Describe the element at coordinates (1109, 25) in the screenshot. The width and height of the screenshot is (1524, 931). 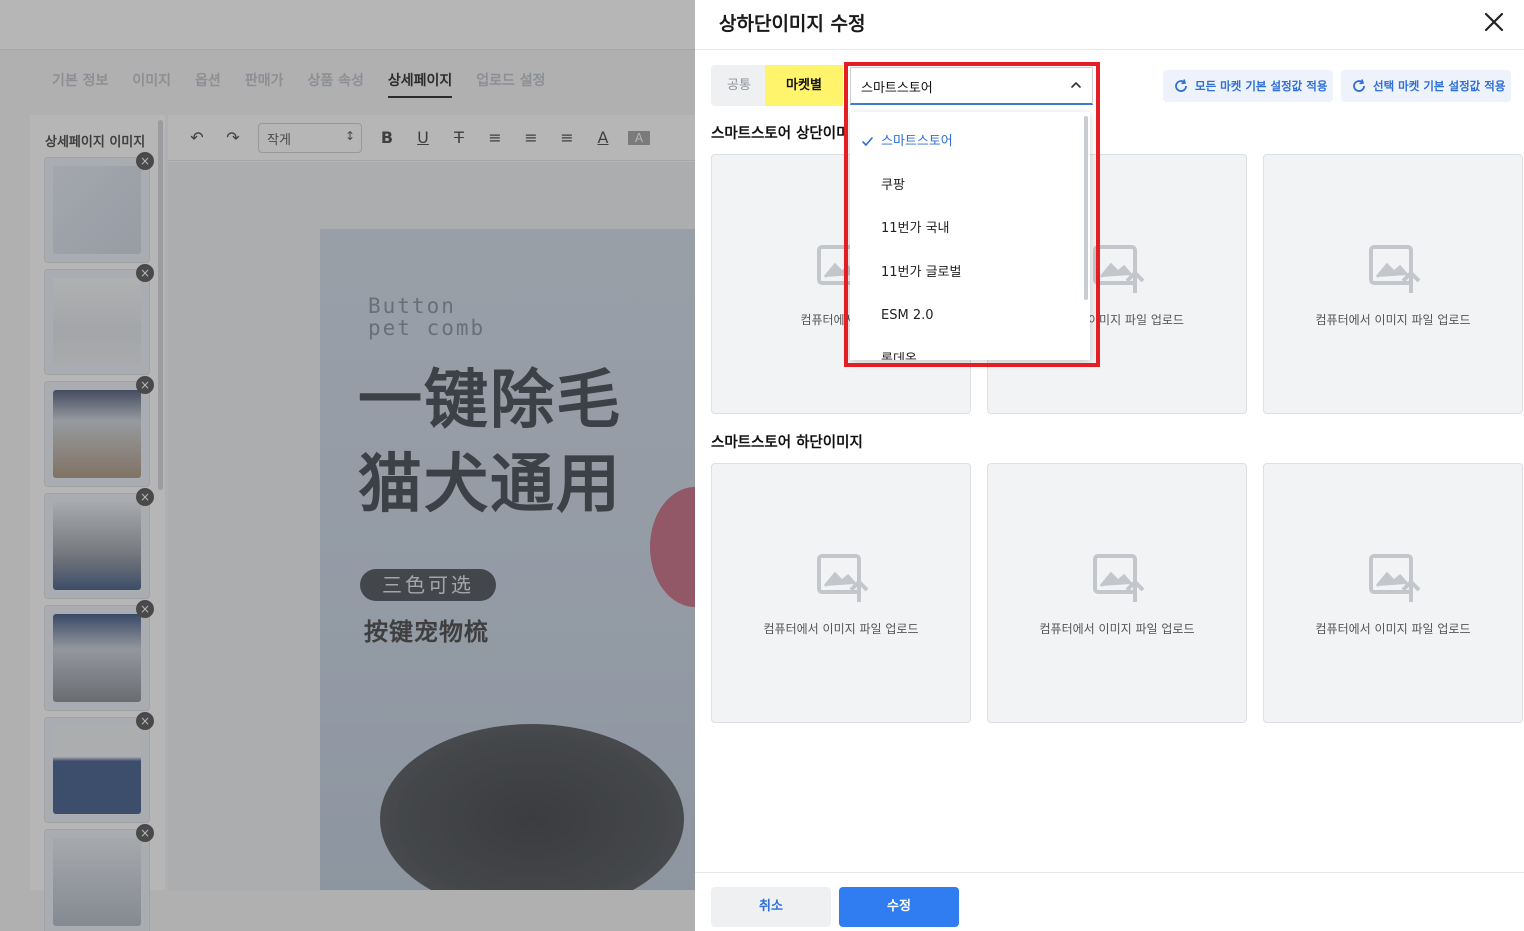
I see `panel-header: 상하단이미지 수정` at that location.